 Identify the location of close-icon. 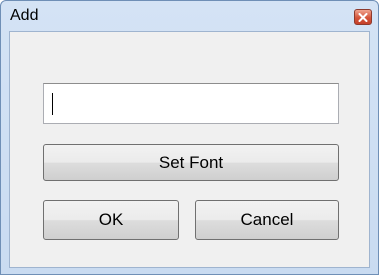
(363, 17).